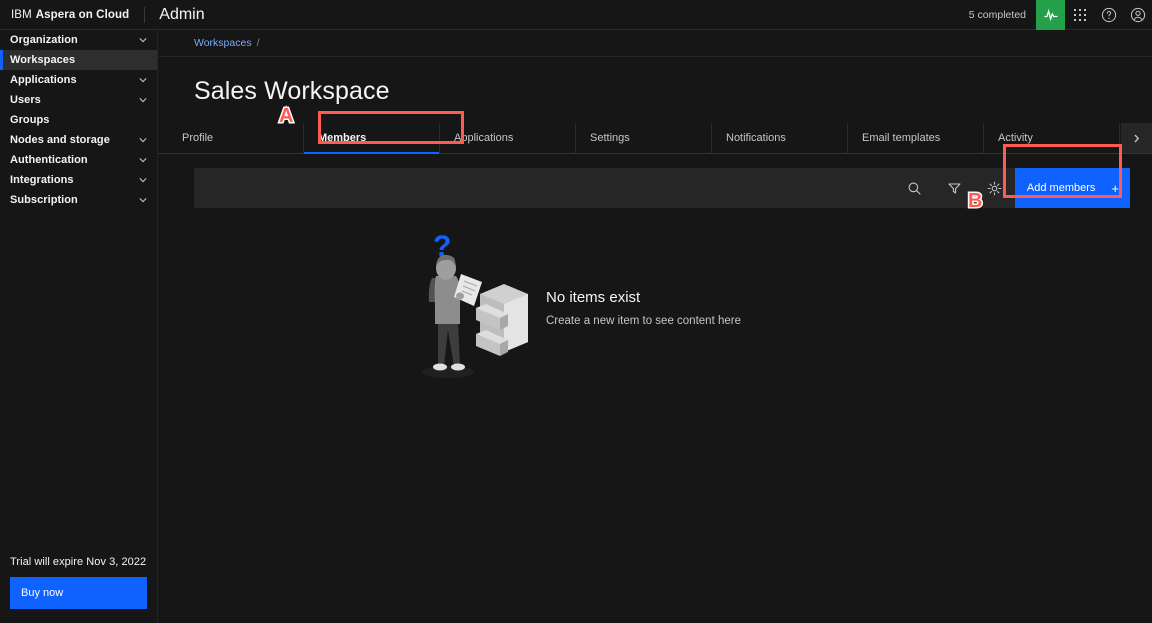 The image size is (1152, 623). I want to click on tab-applications: Applications, so click(508, 138).